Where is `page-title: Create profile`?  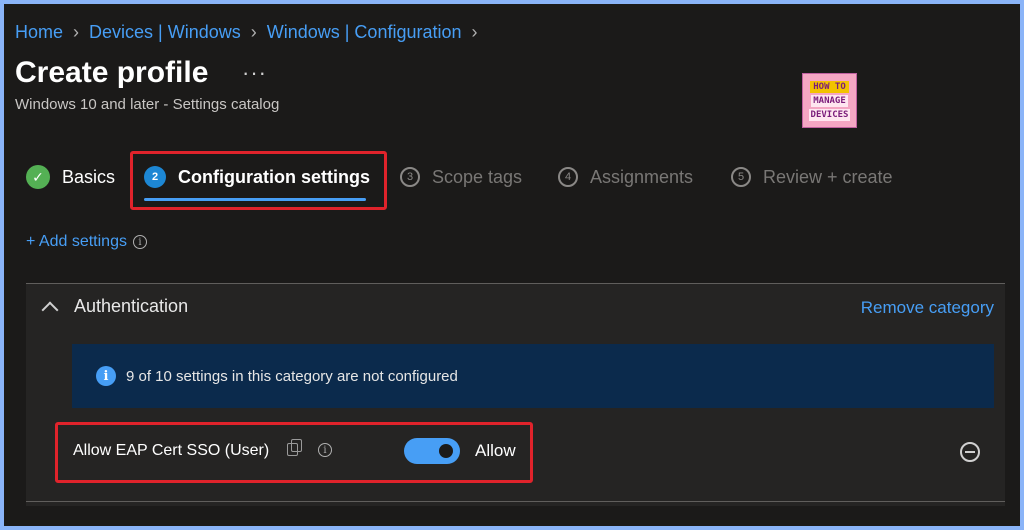
page-title: Create profile is located at coordinates (112, 72).